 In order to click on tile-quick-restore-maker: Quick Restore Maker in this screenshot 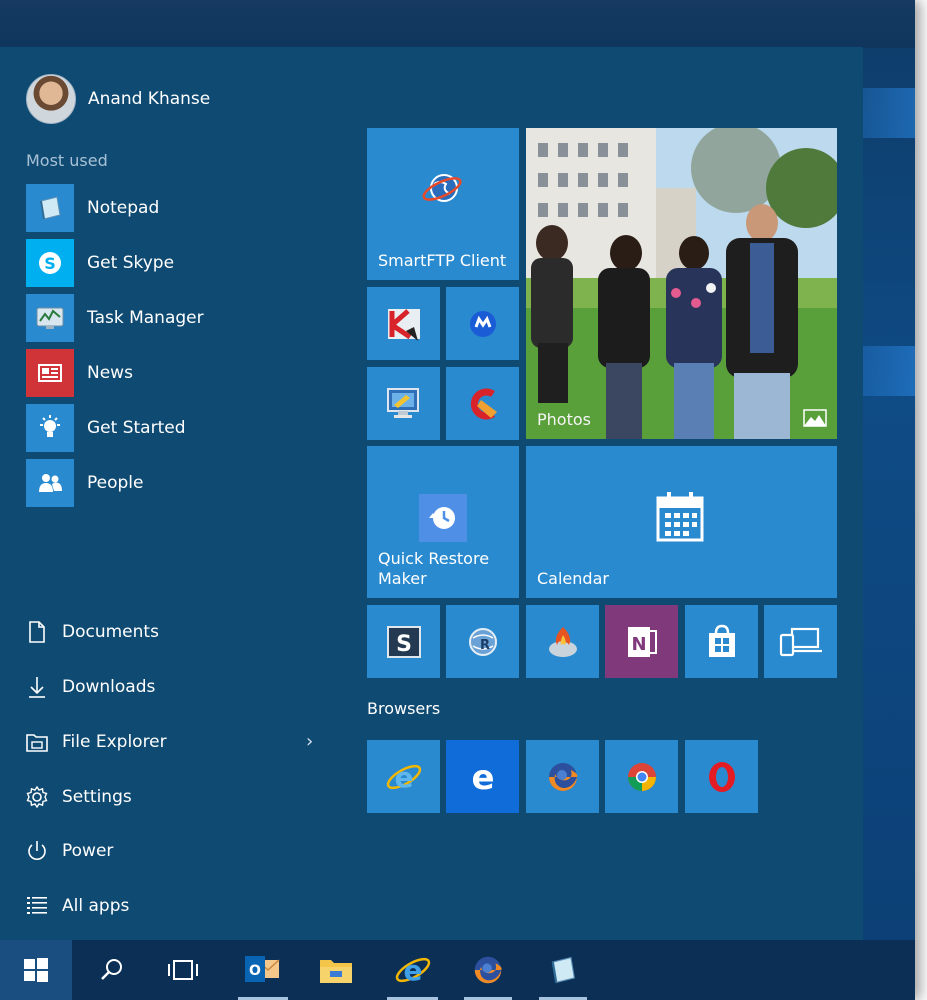, I will do `click(443, 522)`.